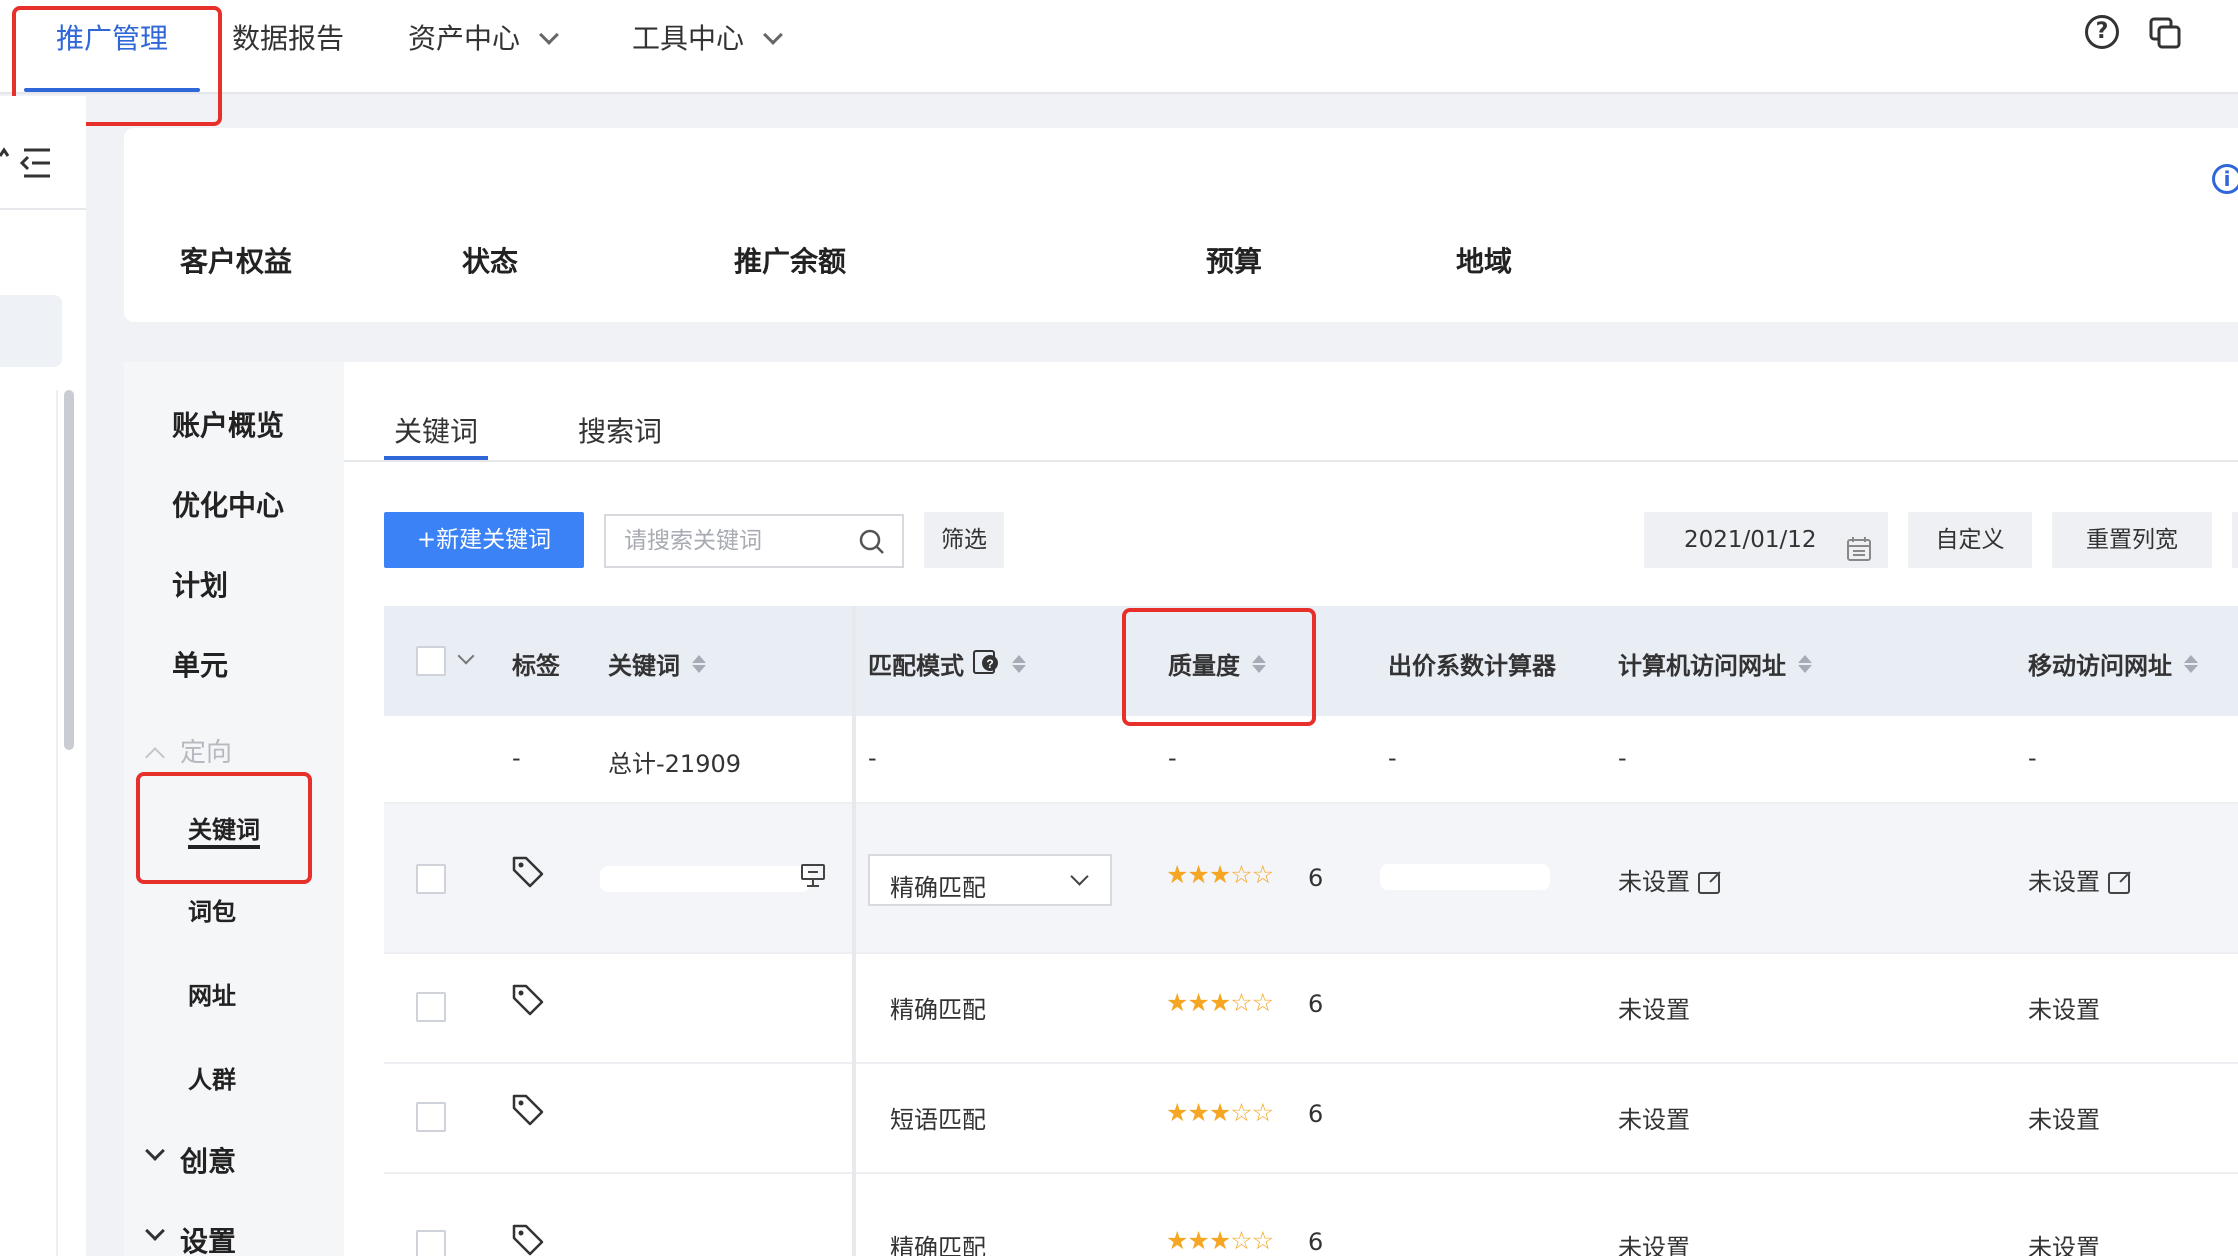  Describe the element at coordinates (2235, 540) in the screenshot. I see `toolbar-overflow-button` at that location.